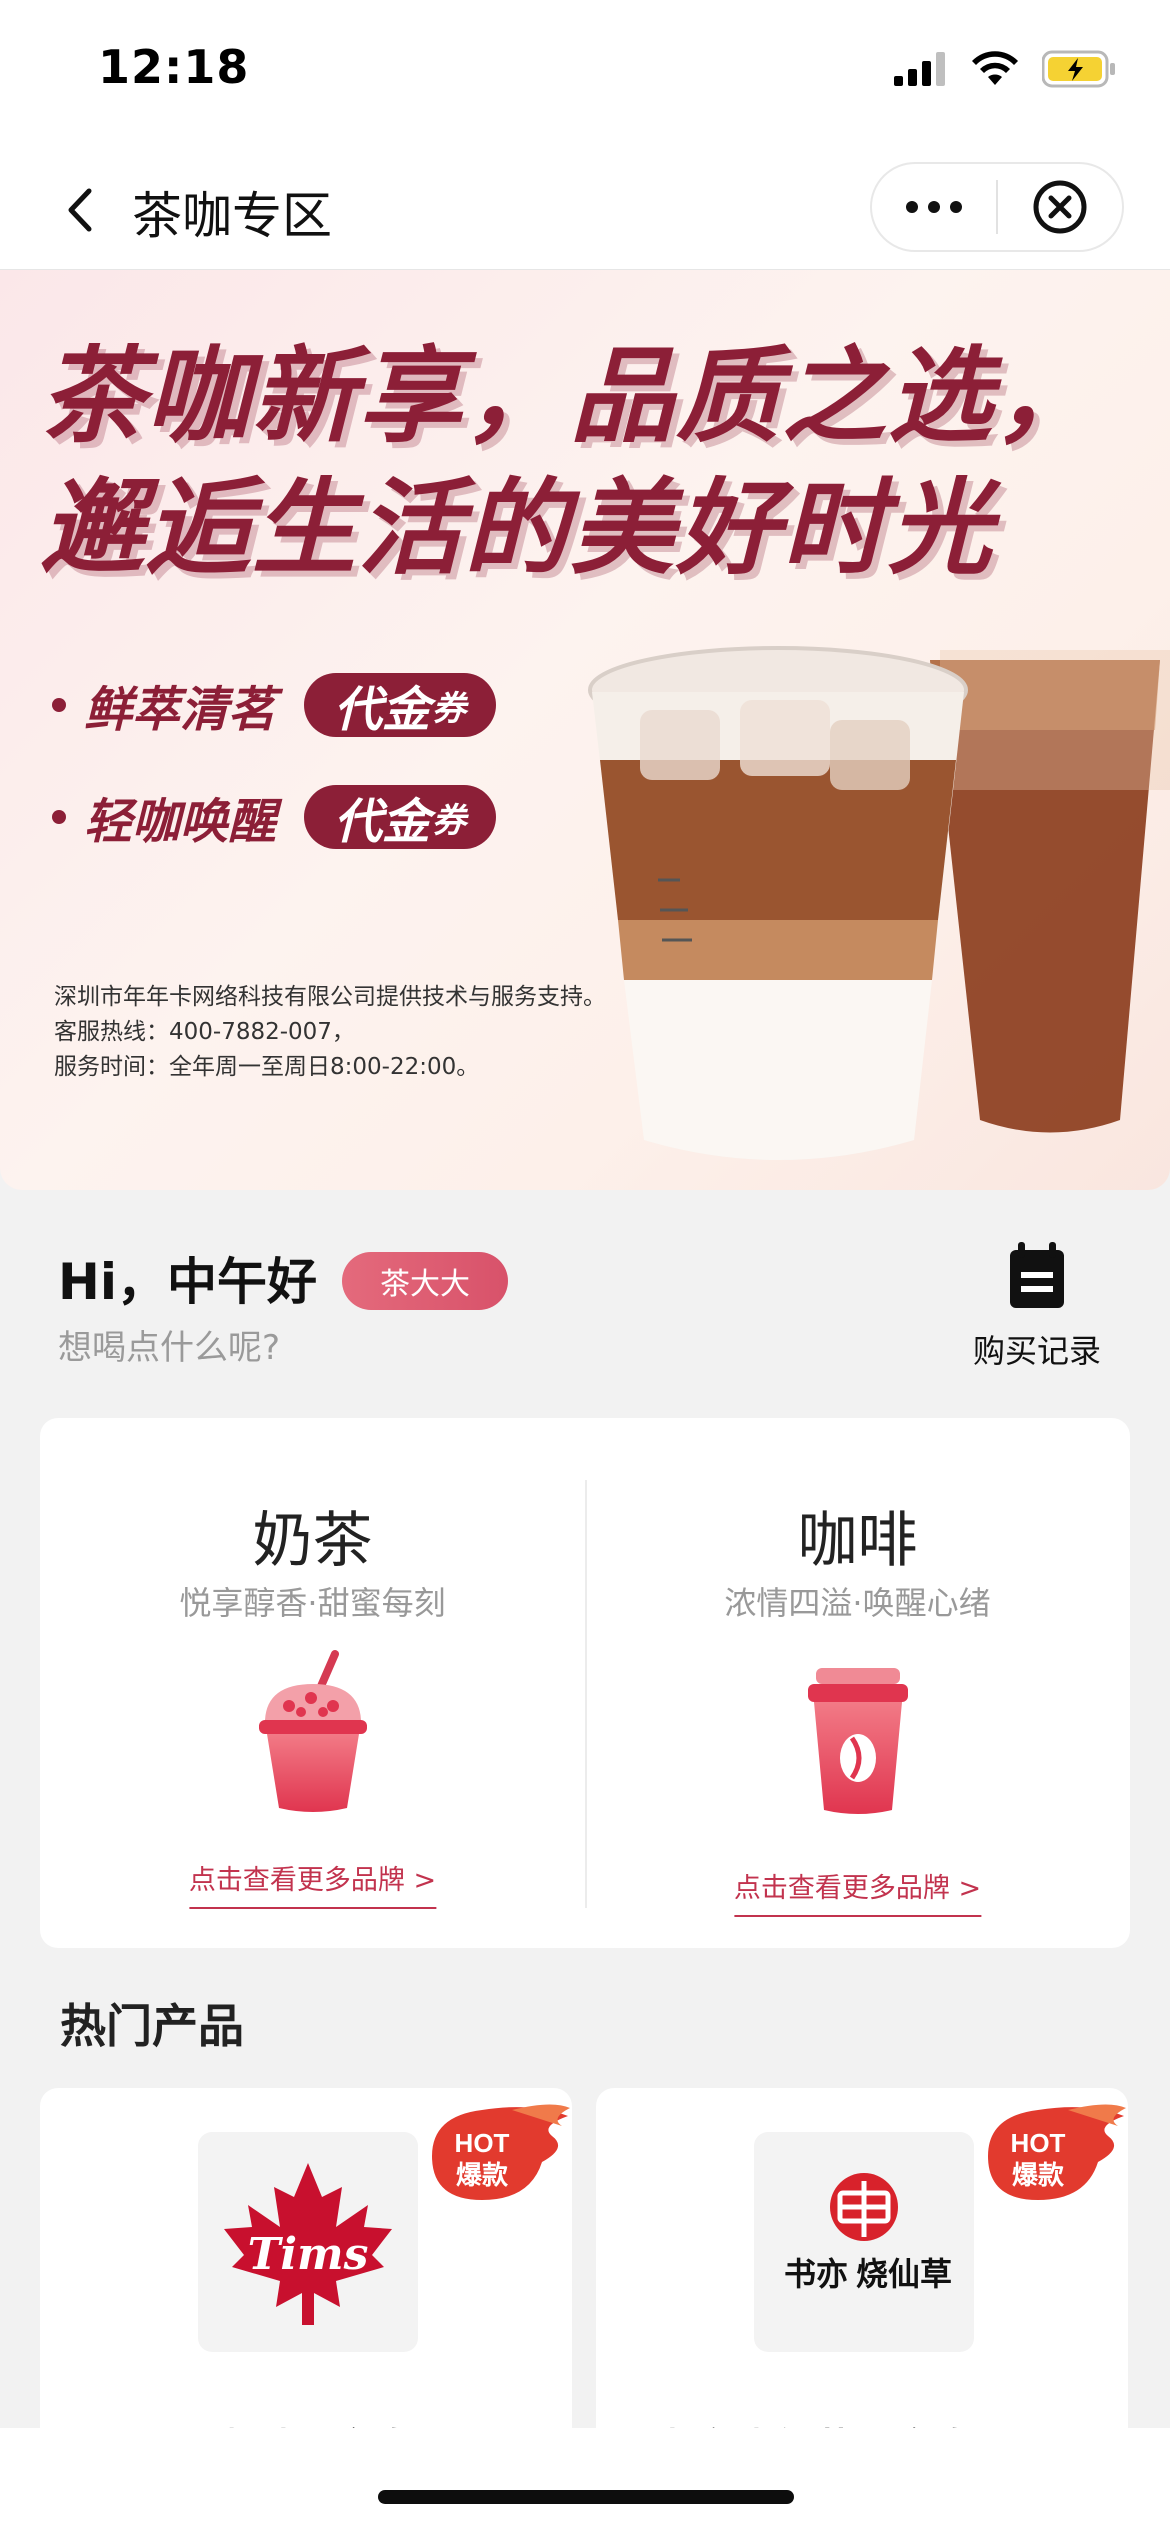 The width and height of the screenshot is (1170, 2532). What do you see at coordinates (1078, 69) in the screenshot?
I see `battery-charging-icon` at bounding box center [1078, 69].